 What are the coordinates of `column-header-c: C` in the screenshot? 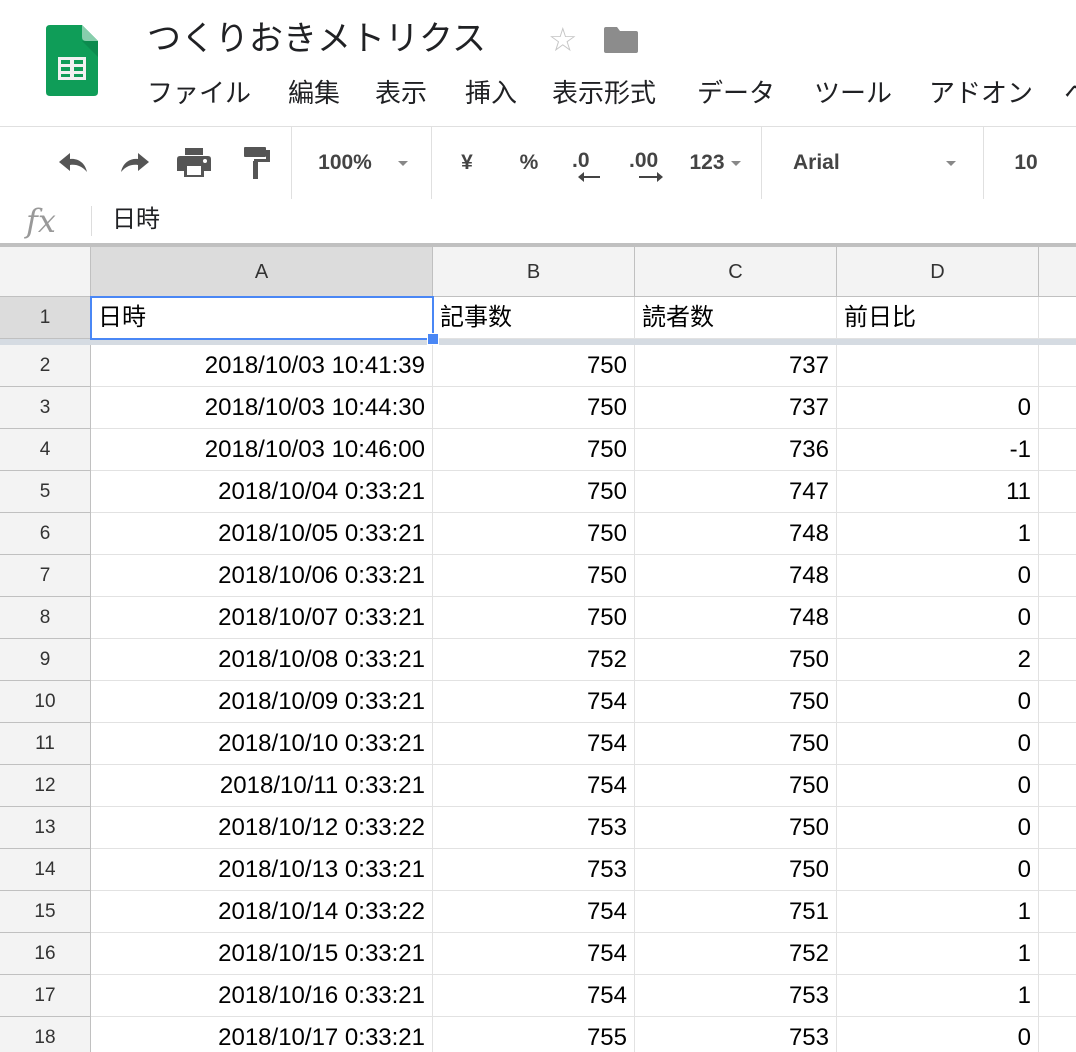 It's located at (736, 272).